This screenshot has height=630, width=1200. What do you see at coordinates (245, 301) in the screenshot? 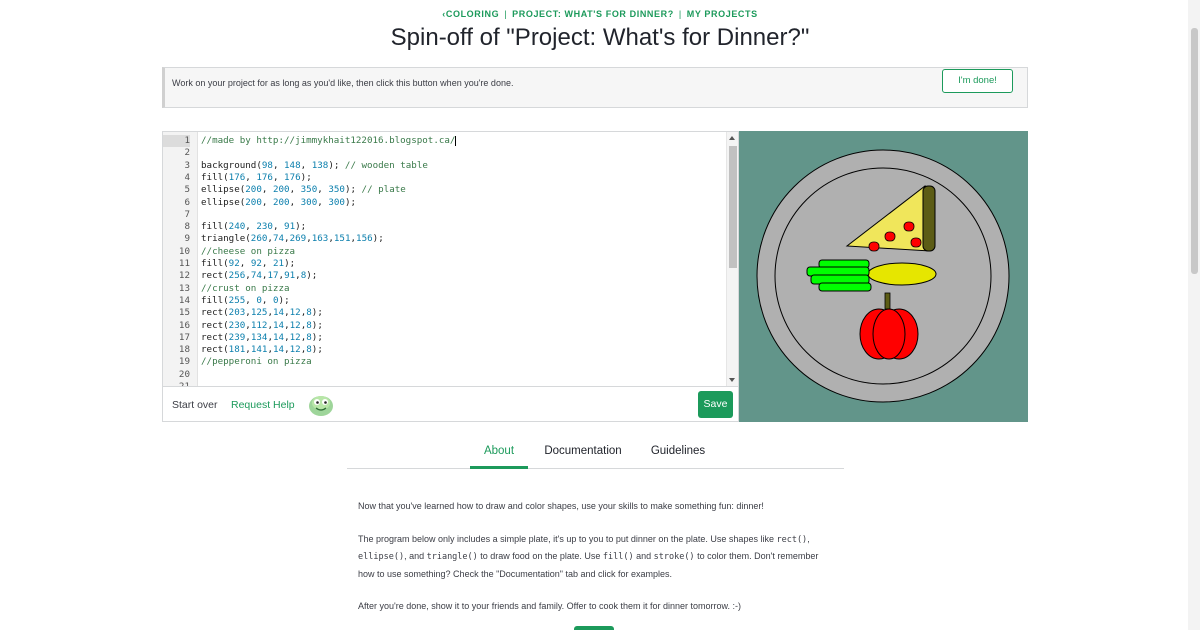
I see `code-text: fill(255, 0, 0);` at bounding box center [245, 301].